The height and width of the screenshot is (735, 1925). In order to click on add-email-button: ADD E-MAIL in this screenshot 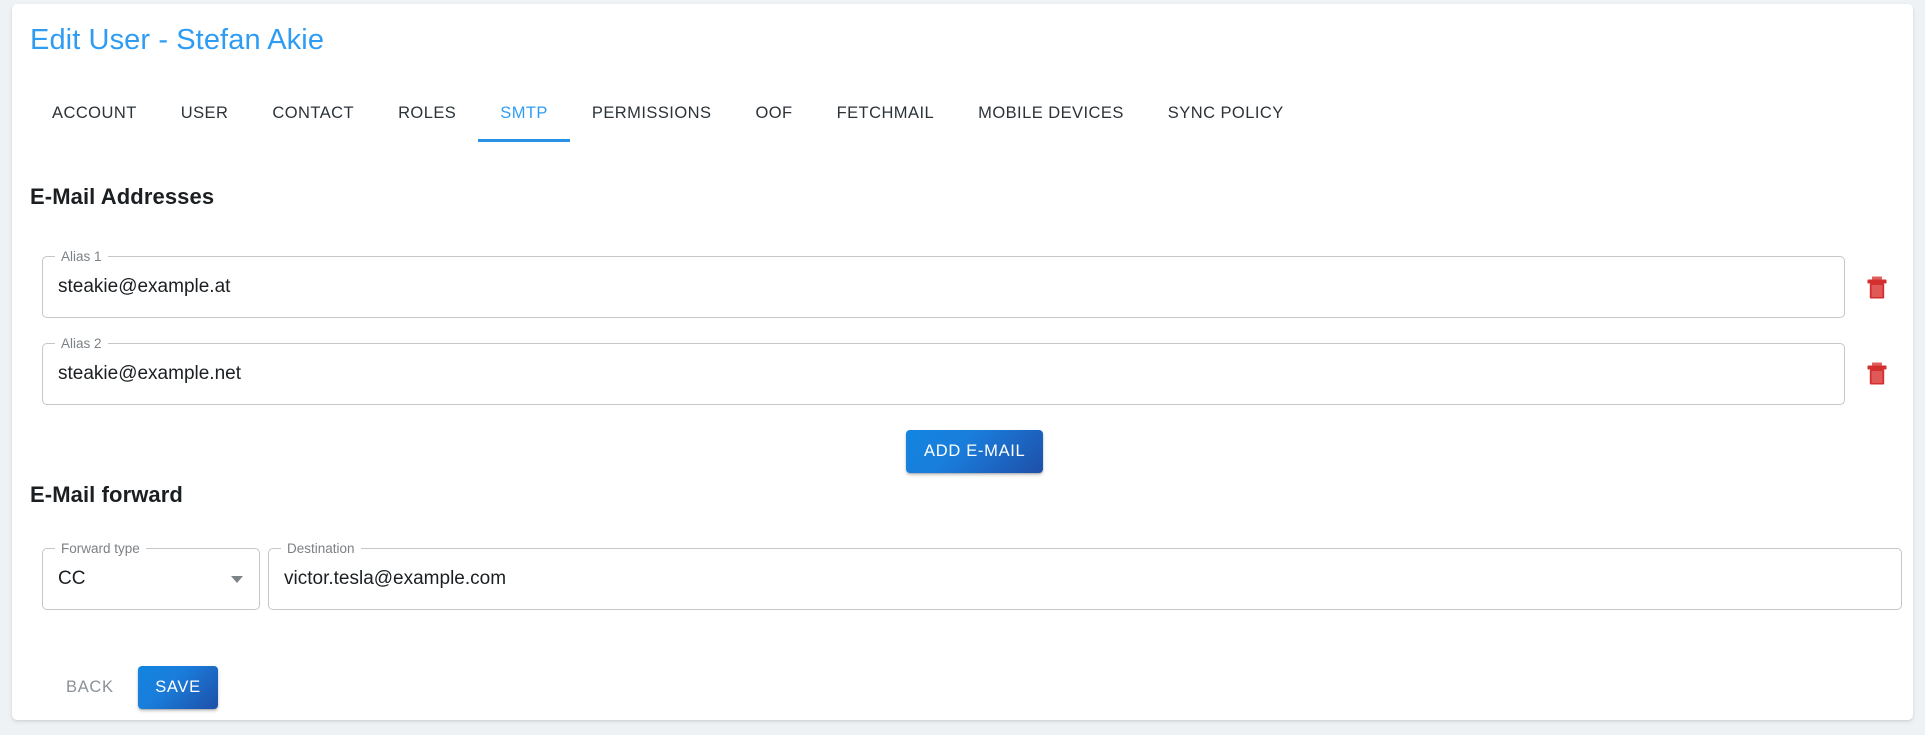, I will do `click(975, 451)`.